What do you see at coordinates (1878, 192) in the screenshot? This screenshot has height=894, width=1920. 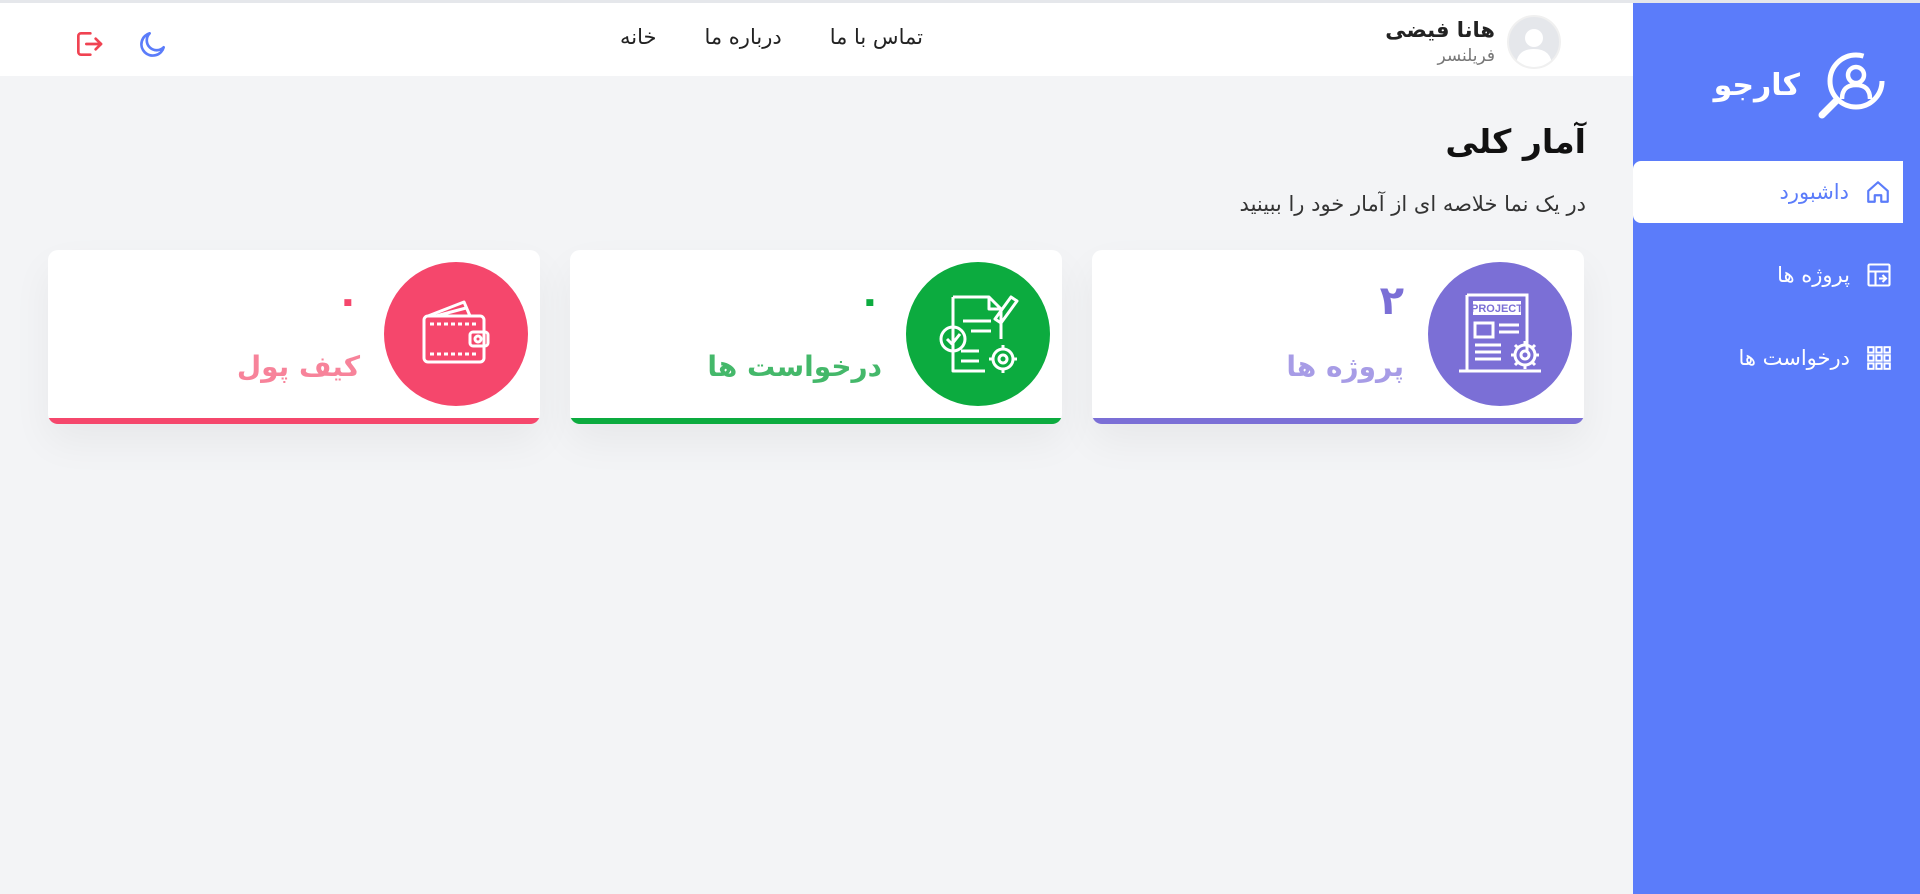 I see `home-icon` at bounding box center [1878, 192].